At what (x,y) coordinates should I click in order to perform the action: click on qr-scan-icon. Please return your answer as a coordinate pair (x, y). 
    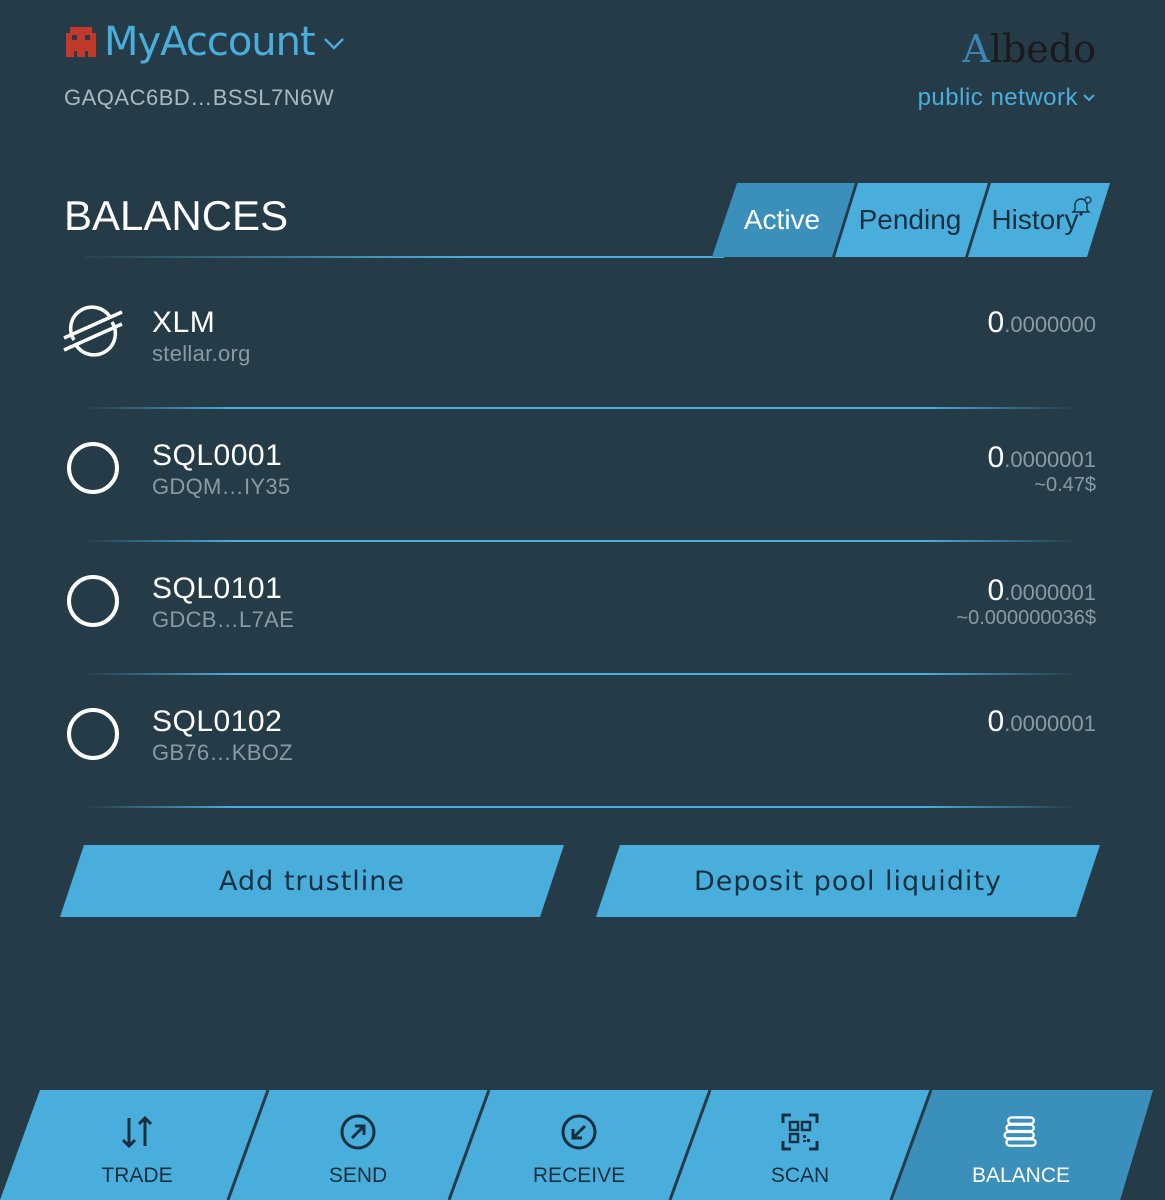
    Looking at the image, I should click on (800, 1132).